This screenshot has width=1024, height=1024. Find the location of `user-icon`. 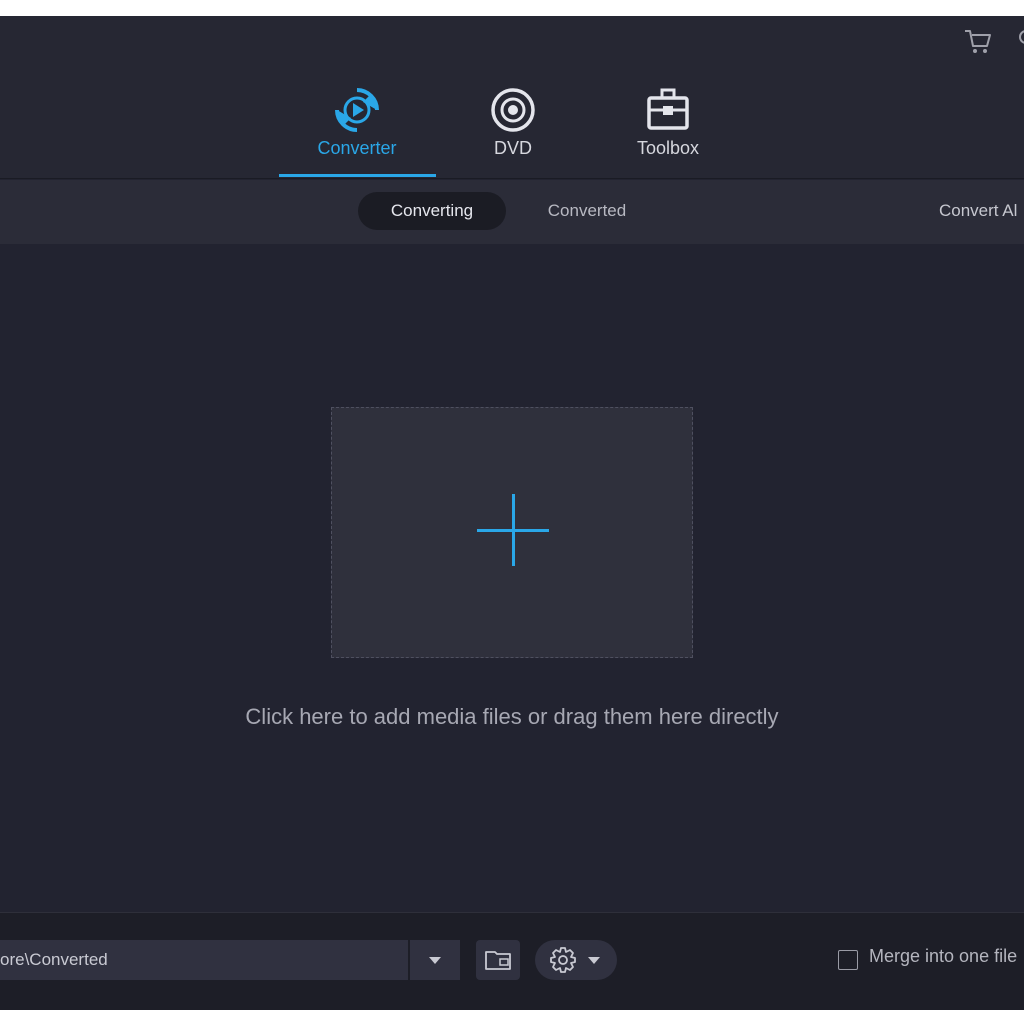

user-icon is located at coordinates (1018, 42).